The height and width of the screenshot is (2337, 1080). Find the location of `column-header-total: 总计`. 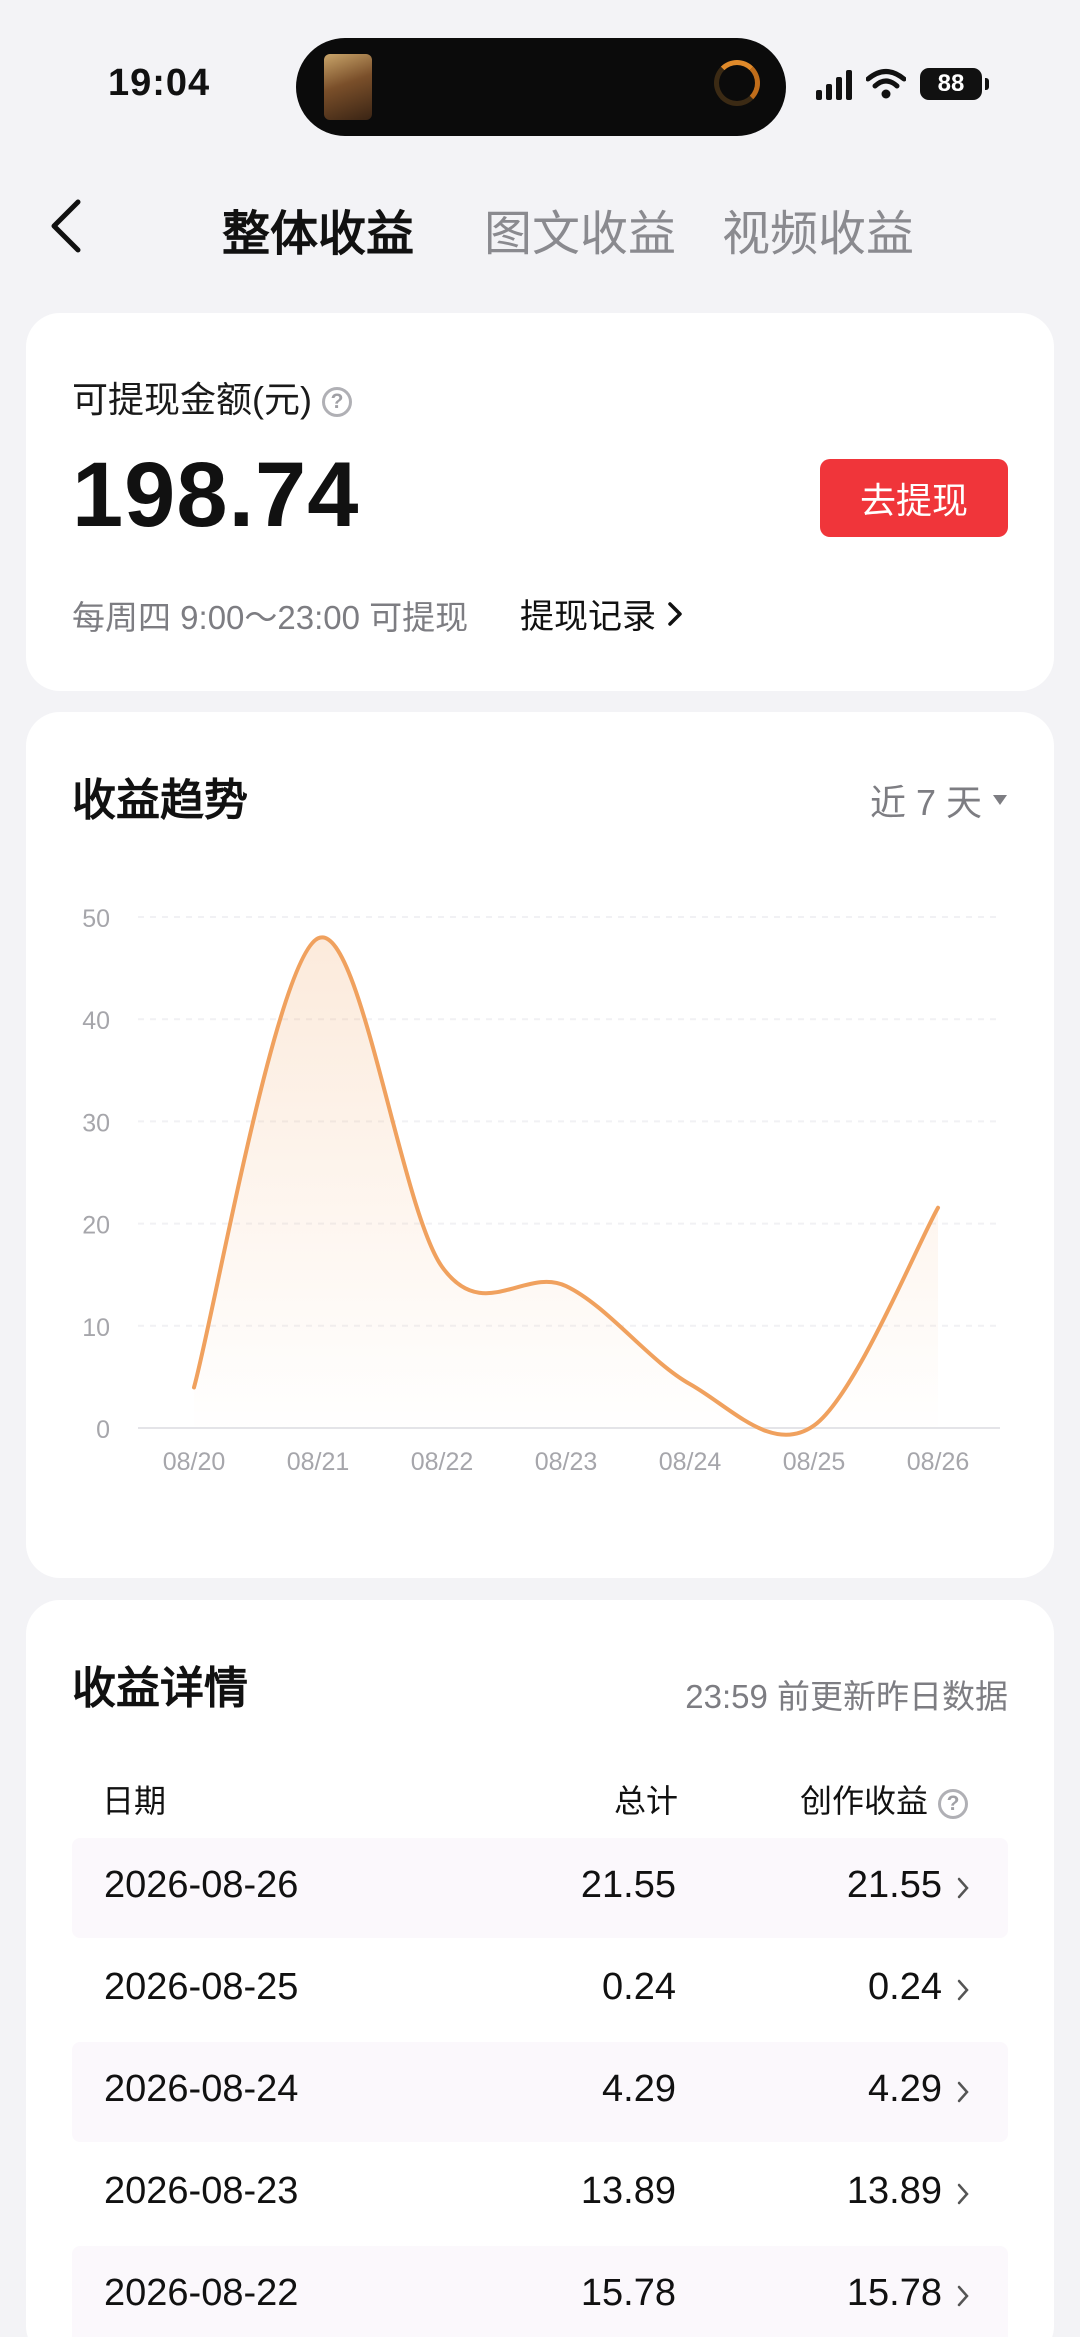

column-header-total: 总计 is located at coordinates (646, 1801).